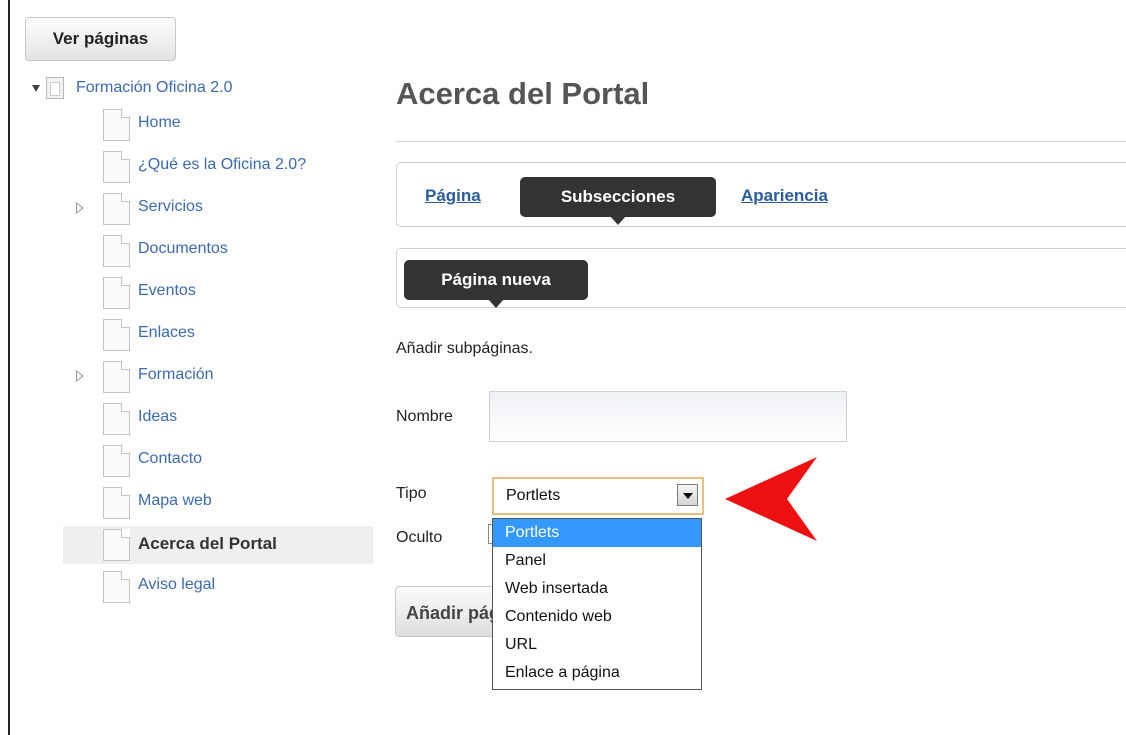 The height and width of the screenshot is (735, 1126). Describe the element at coordinates (597, 645) in the screenshot. I see `dropdown-option: URL` at that location.